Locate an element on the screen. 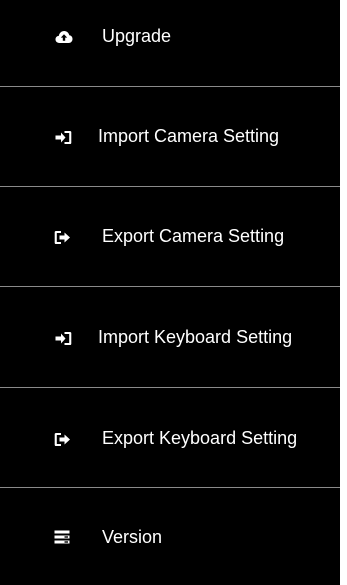 The image size is (347, 585). menu-item-label: Import Camera Setting is located at coordinates (189, 136).